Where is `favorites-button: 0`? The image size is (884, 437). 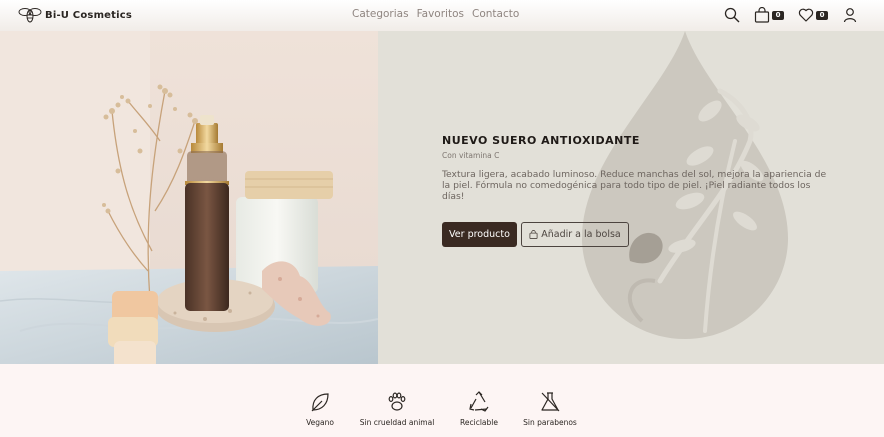
favorites-button: 0 is located at coordinates (813, 15).